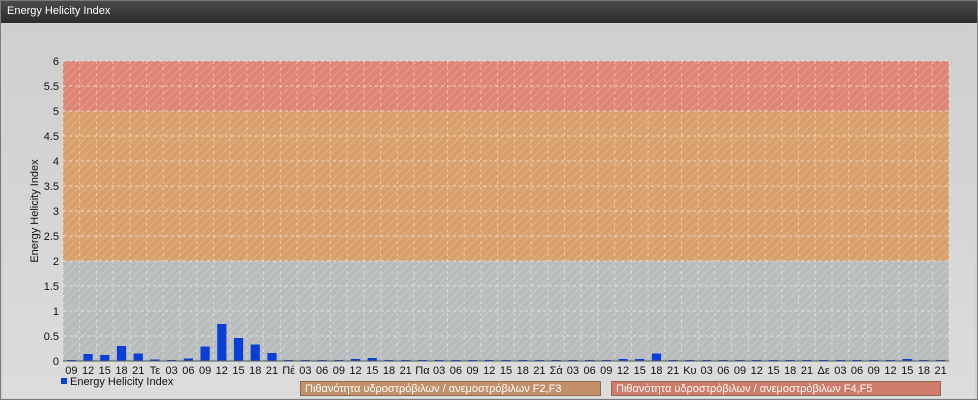  I want to click on x-tick-label: Πέ, so click(288, 371).